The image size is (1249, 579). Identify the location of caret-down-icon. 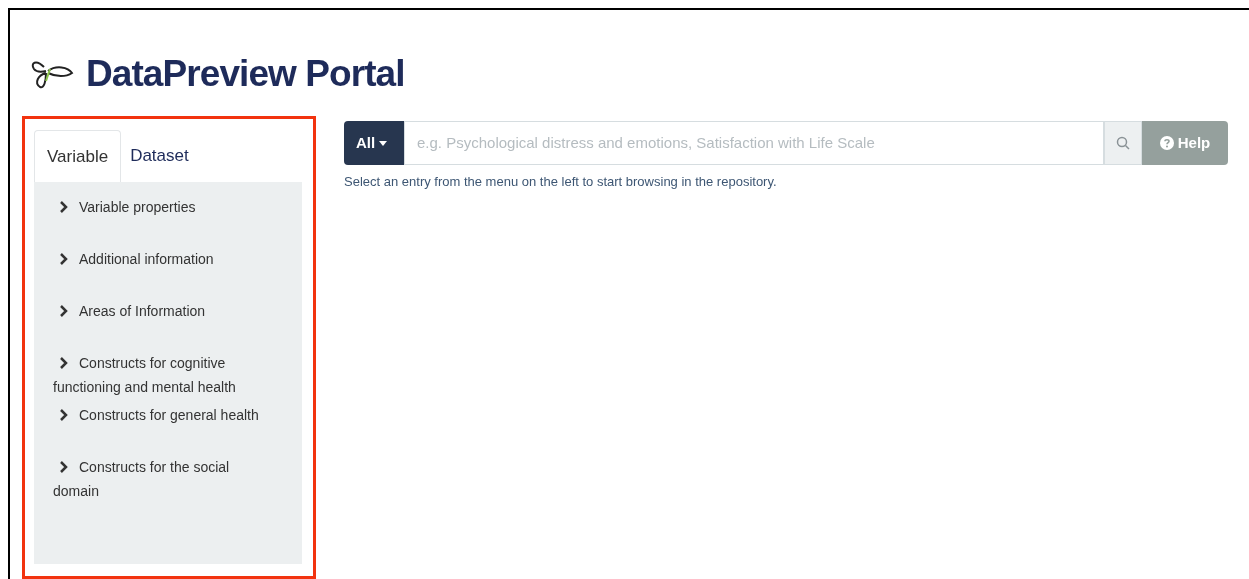
(383, 143).